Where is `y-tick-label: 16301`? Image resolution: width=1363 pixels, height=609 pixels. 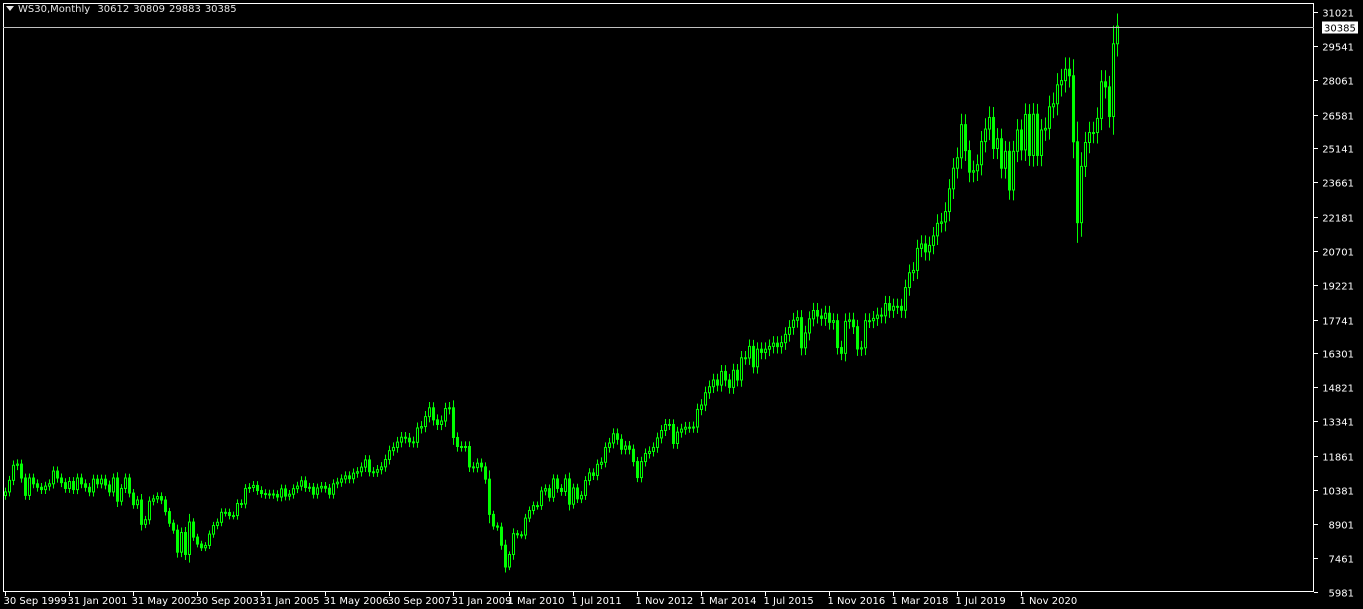 y-tick-label: 16301 is located at coordinates (1338, 355).